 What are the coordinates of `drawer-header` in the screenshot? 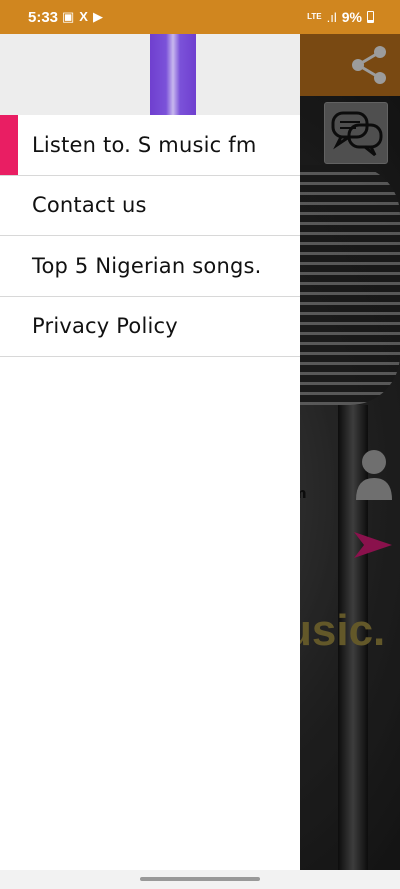 It's located at (150, 74).